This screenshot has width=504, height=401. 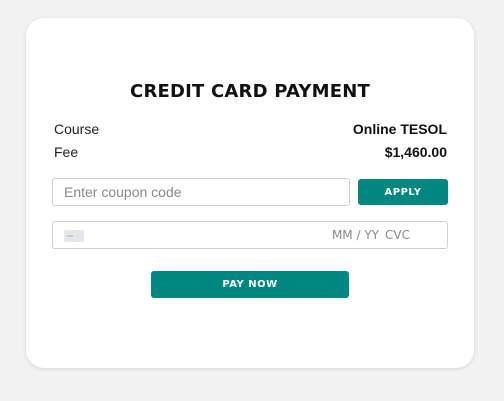 What do you see at coordinates (399, 129) in the screenshot?
I see `course-value: Online TESOL` at bounding box center [399, 129].